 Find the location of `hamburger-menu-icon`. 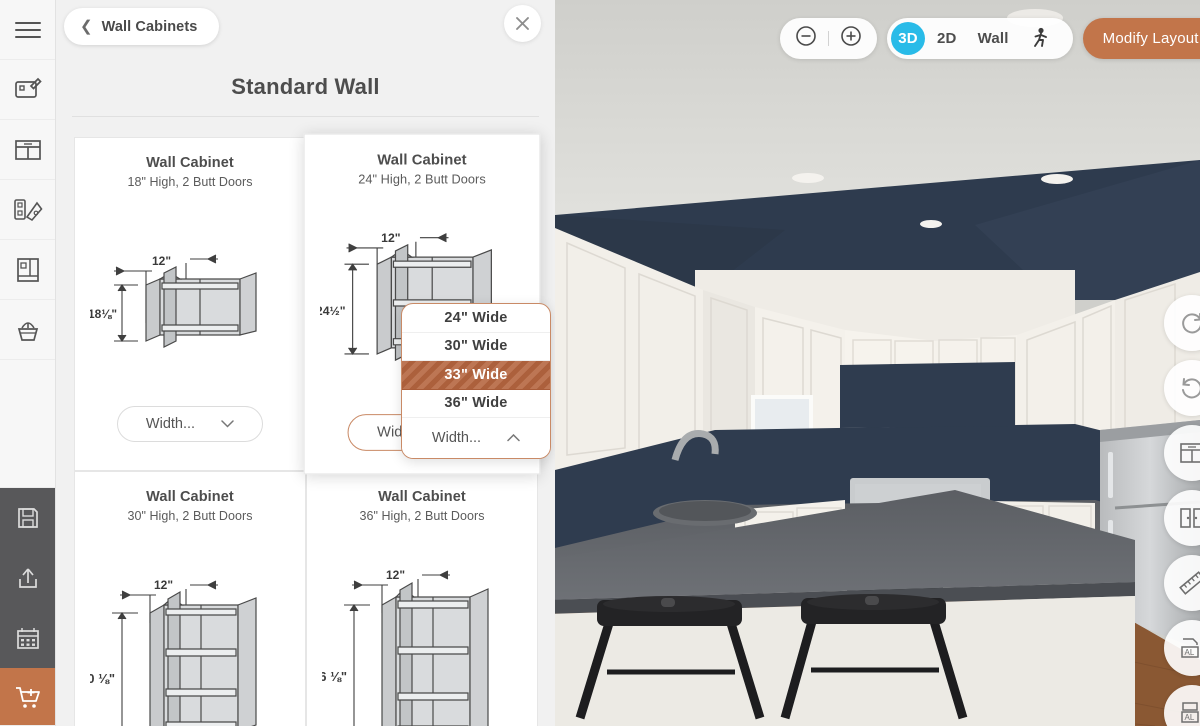

hamburger-menu-icon is located at coordinates (27, 29).